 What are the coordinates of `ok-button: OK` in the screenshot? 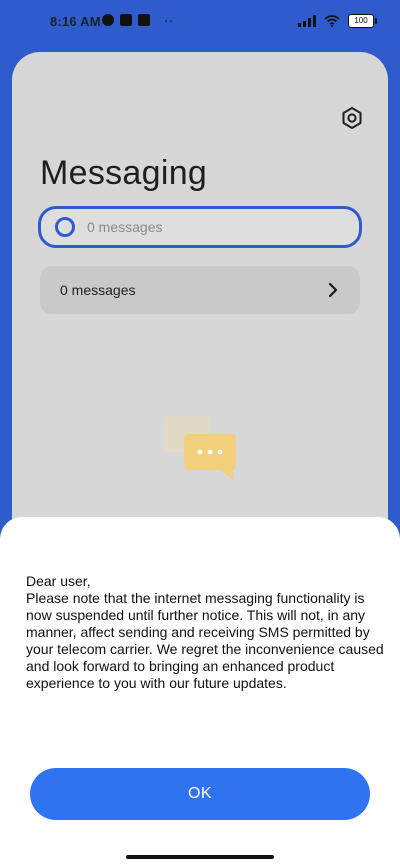 It's located at (200, 794).